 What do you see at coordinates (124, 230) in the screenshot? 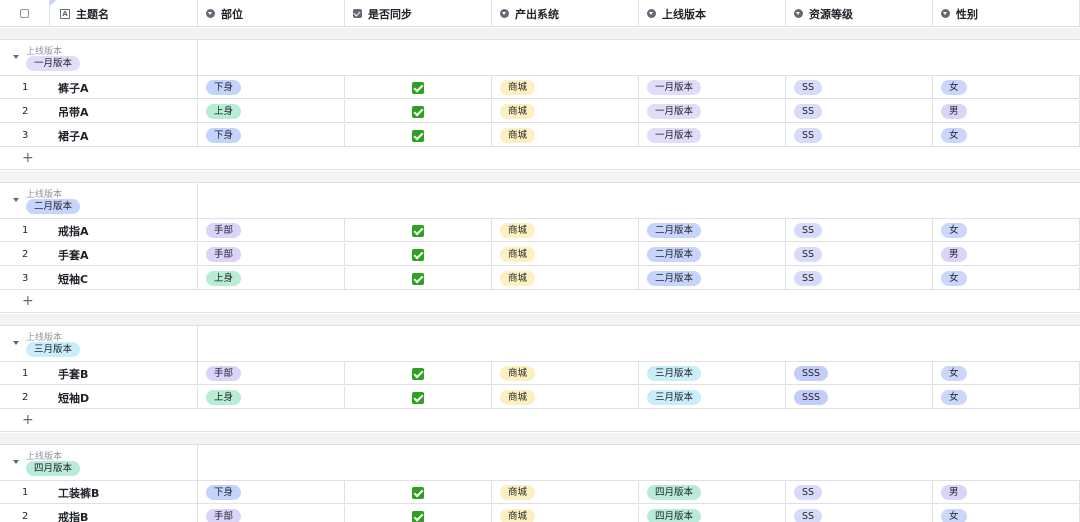
I see `topic-name-cell: 戒指A` at bounding box center [124, 230].